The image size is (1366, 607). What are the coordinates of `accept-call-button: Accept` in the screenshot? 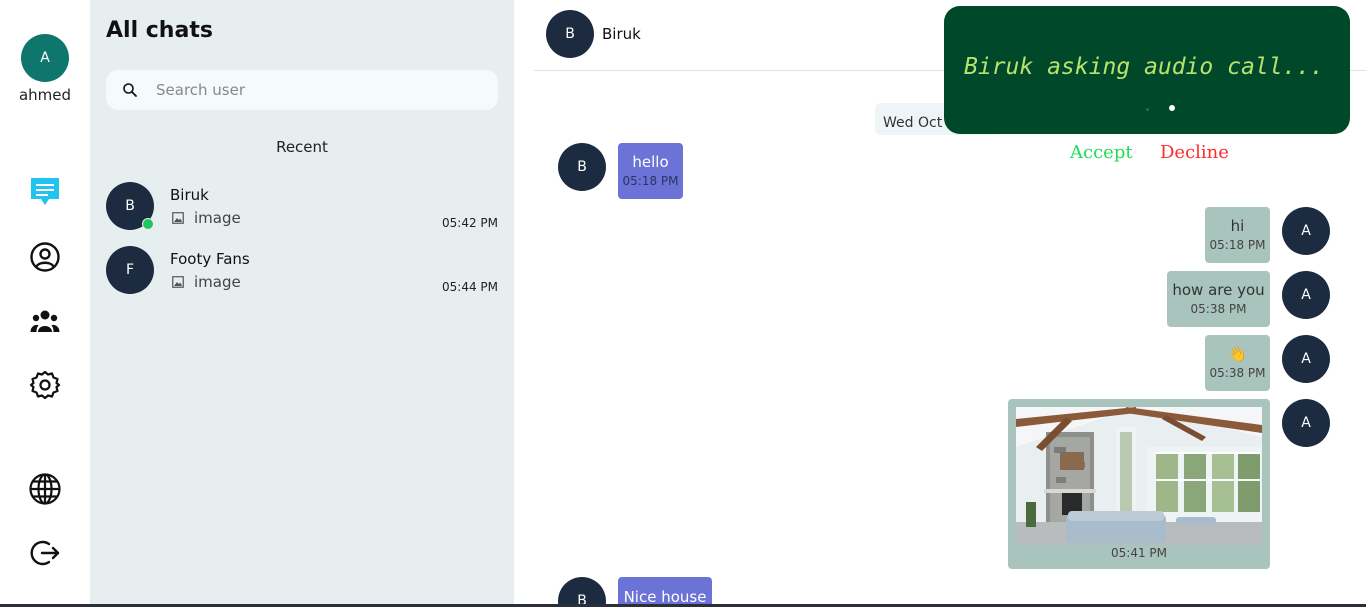 It's located at (1101, 152).